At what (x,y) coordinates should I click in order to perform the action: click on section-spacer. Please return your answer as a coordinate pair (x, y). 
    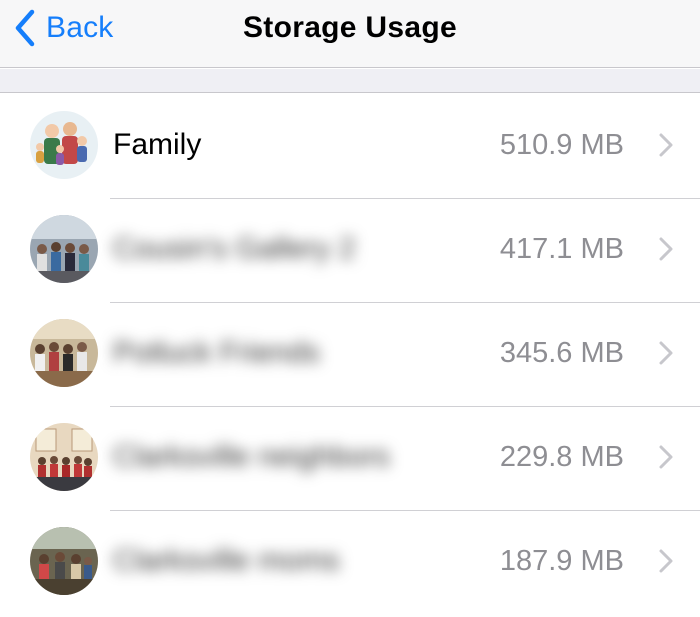
    Looking at the image, I should click on (350, 81).